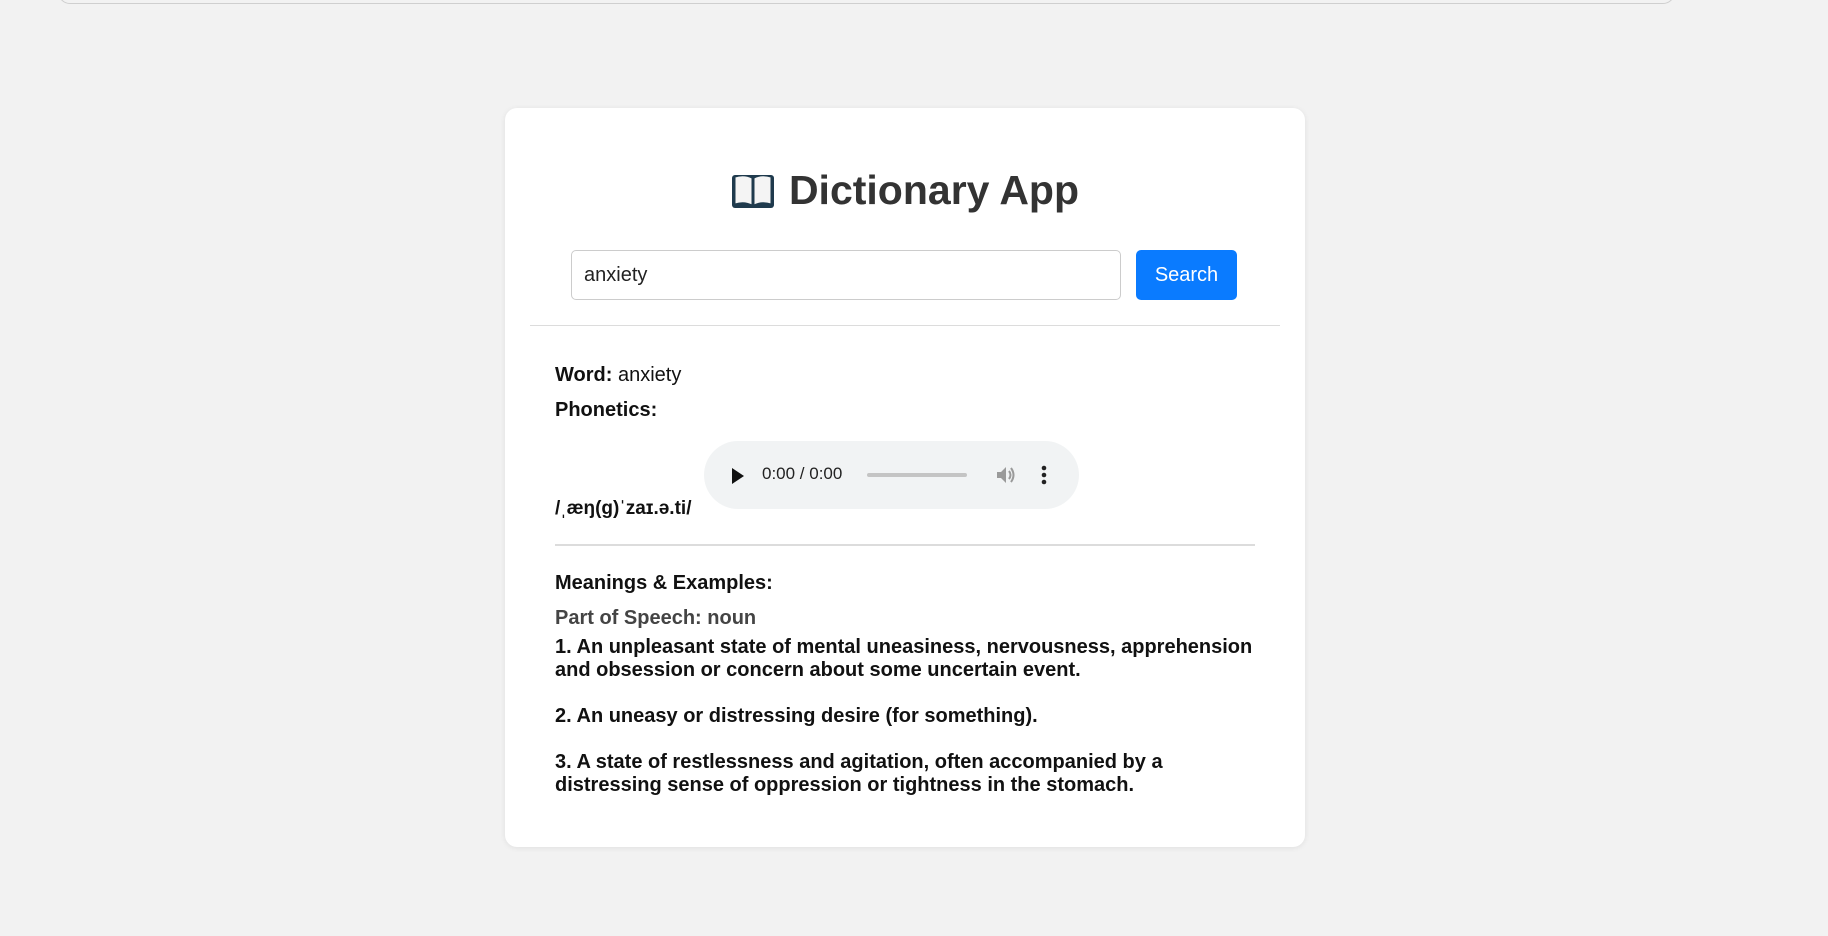 This screenshot has width=1828, height=936. Describe the element at coordinates (846, 275) in the screenshot. I see `search-input` at that location.